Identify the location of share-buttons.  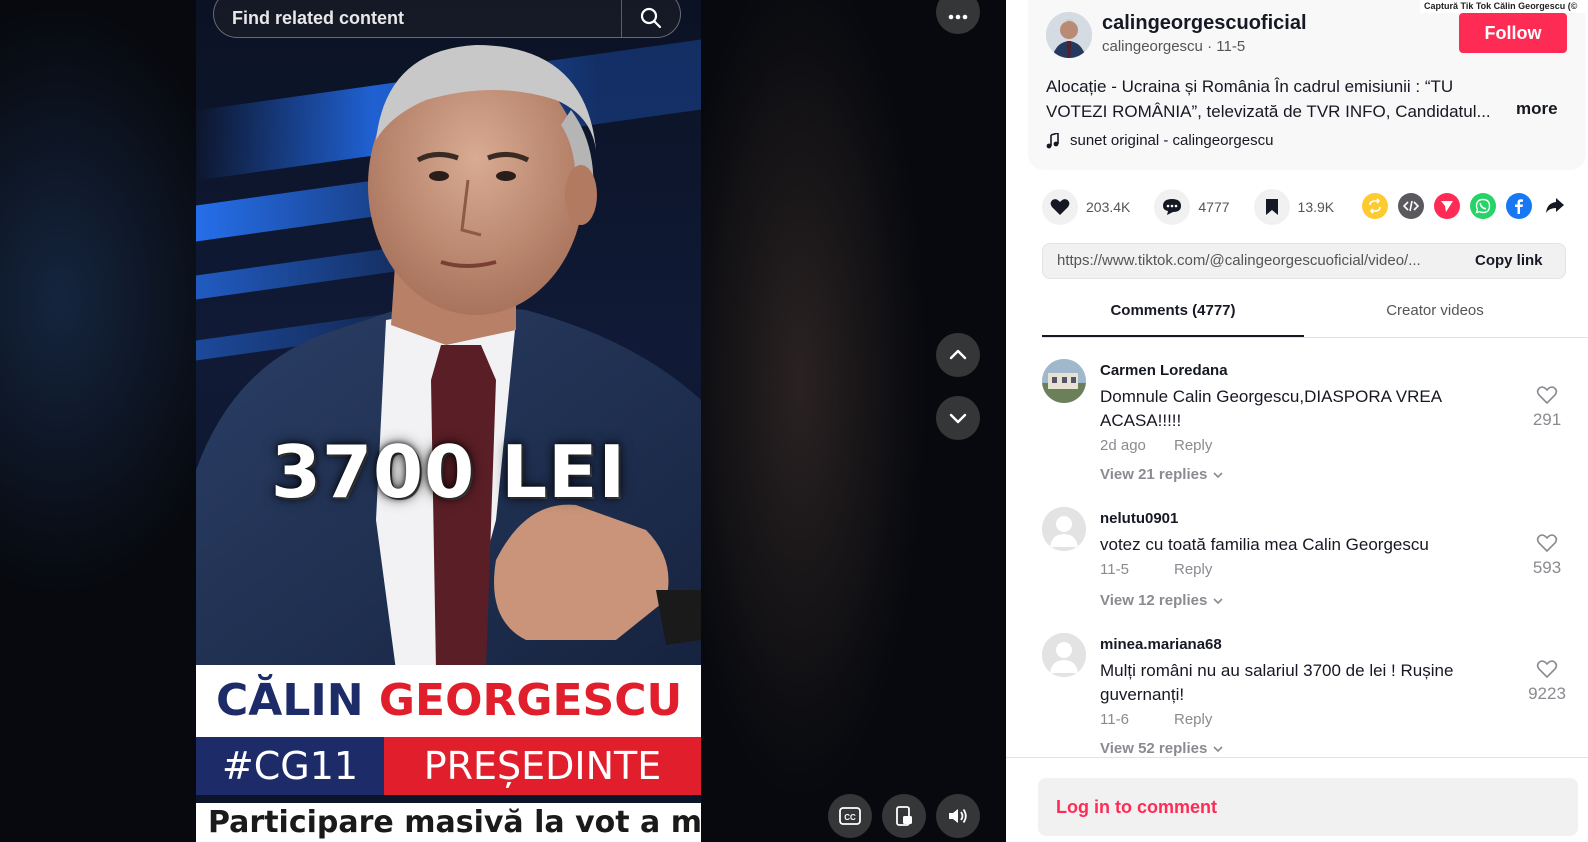
(1465, 206).